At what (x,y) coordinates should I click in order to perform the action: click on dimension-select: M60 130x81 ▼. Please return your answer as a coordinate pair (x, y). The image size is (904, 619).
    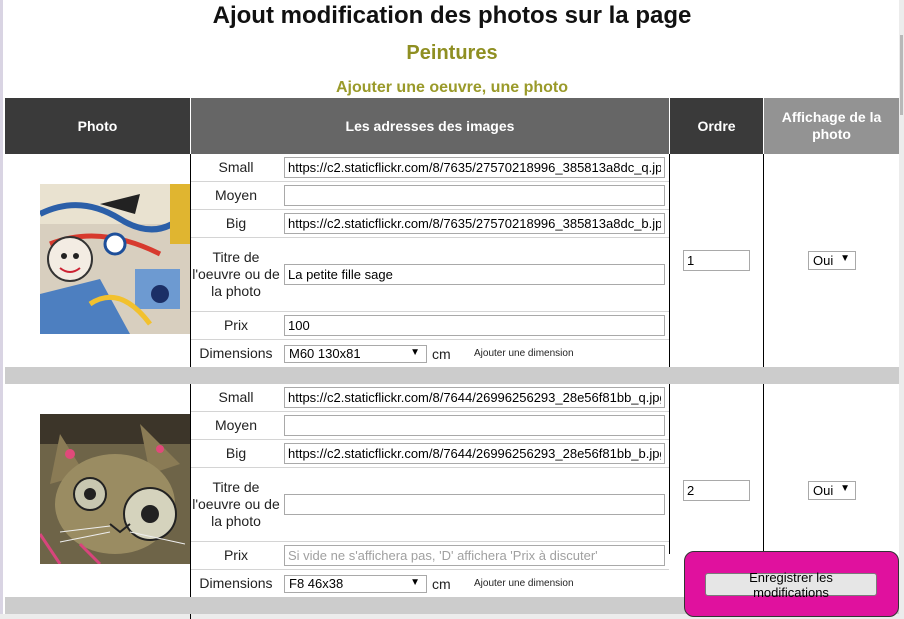
    Looking at the image, I should click on (355, 353).